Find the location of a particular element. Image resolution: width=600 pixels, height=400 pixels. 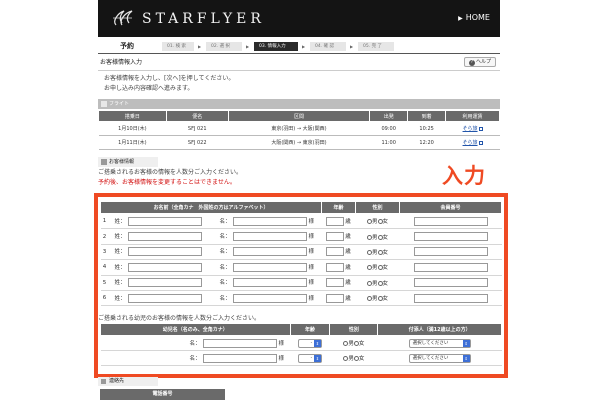

home-label: HOME is located at coordinates (477, 17).